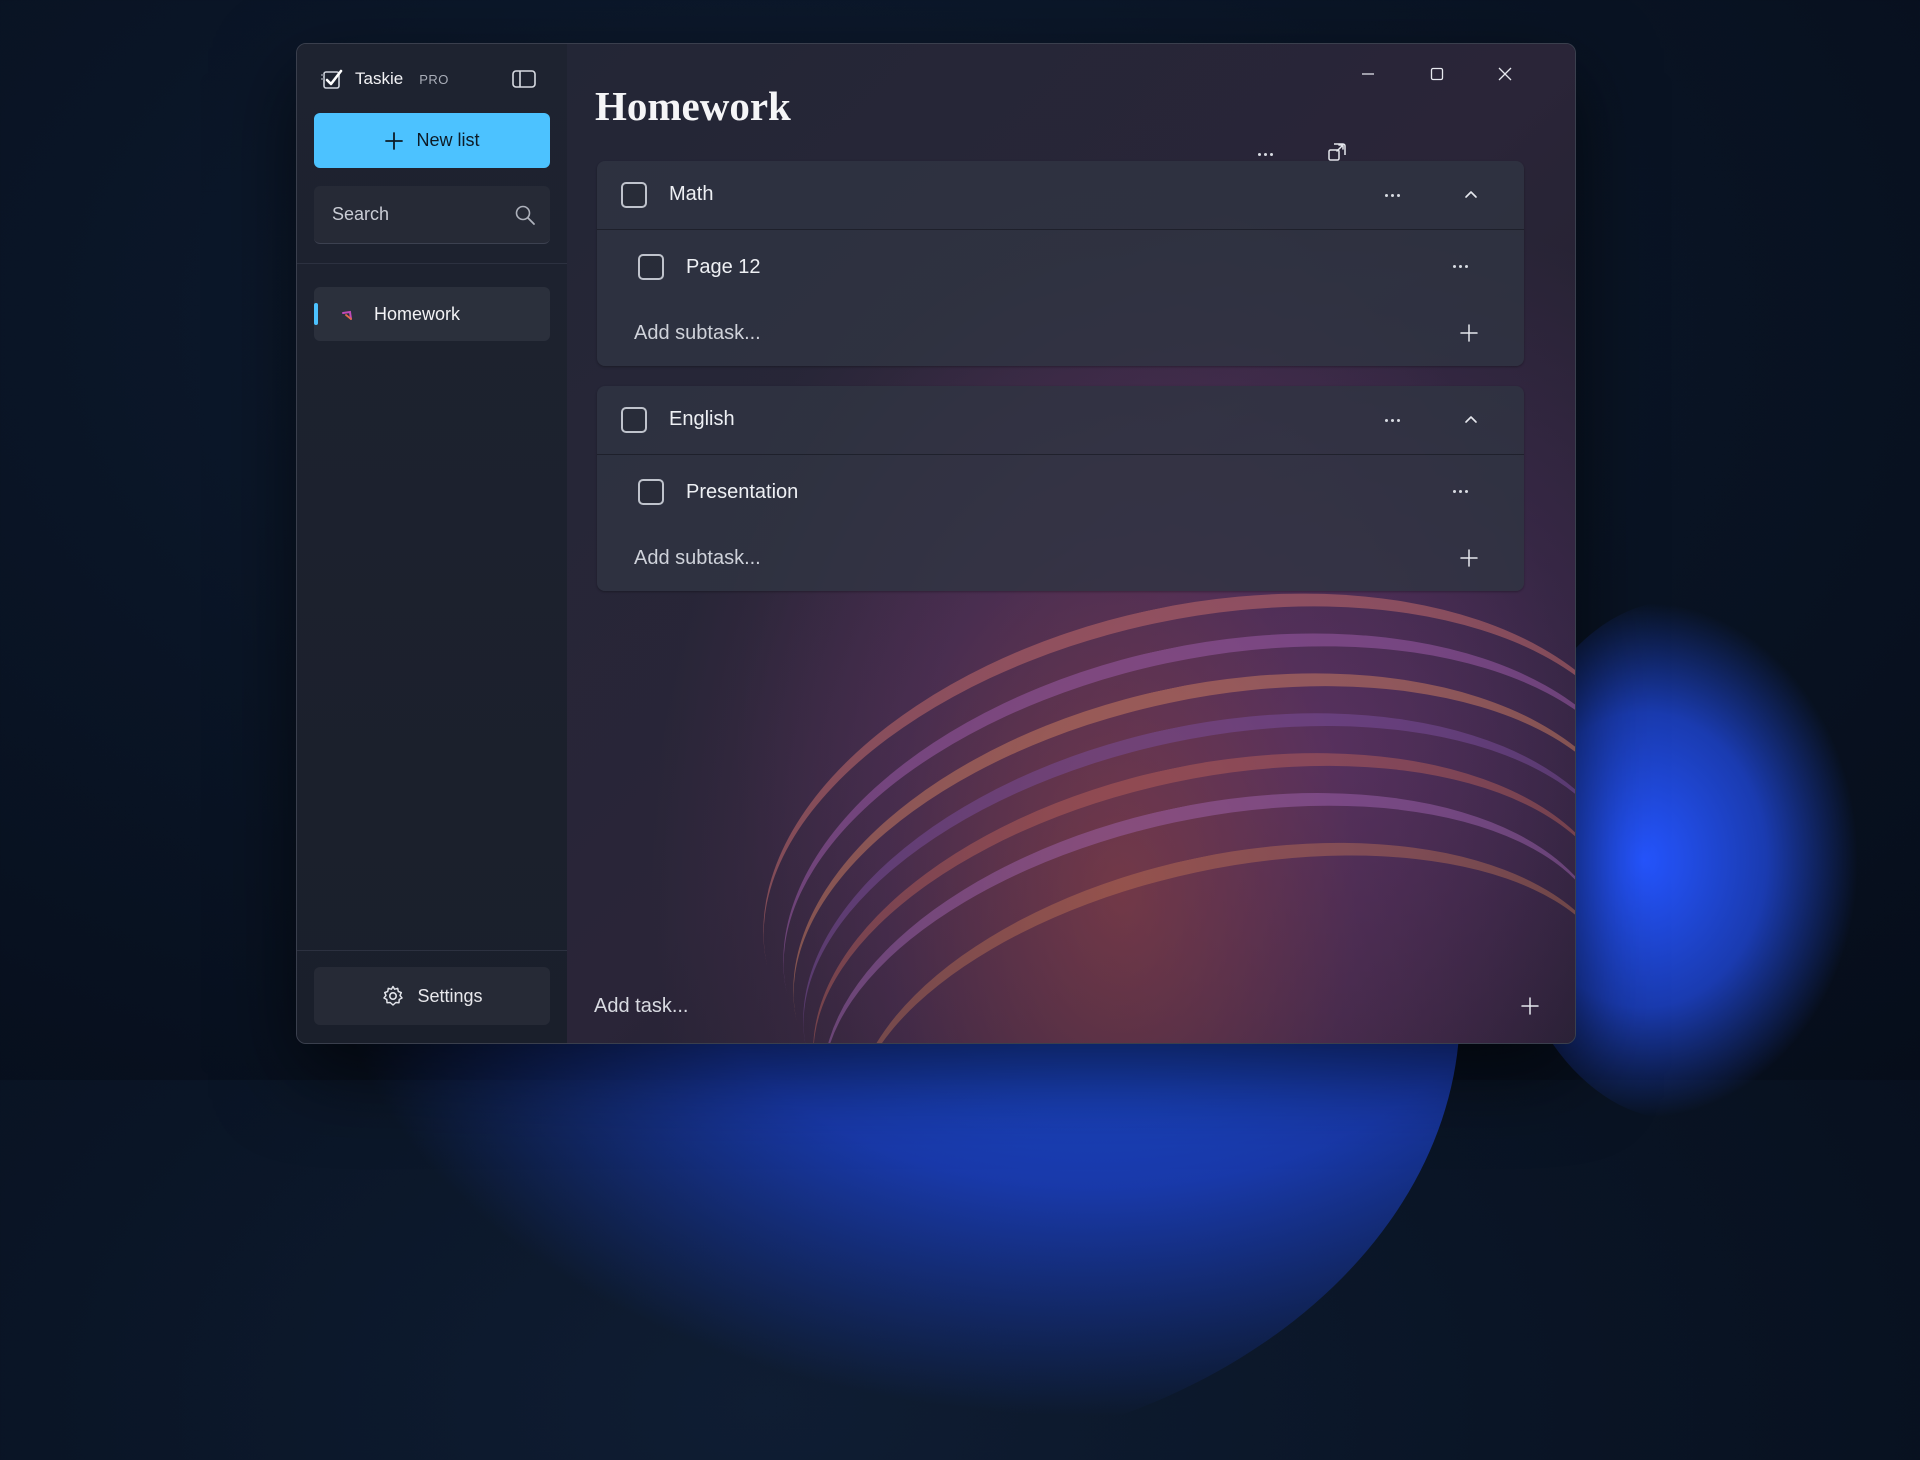 The width and height of the screenshot is (1920, 1460). I want to click on settings-label: Settings, so click(450, 995).